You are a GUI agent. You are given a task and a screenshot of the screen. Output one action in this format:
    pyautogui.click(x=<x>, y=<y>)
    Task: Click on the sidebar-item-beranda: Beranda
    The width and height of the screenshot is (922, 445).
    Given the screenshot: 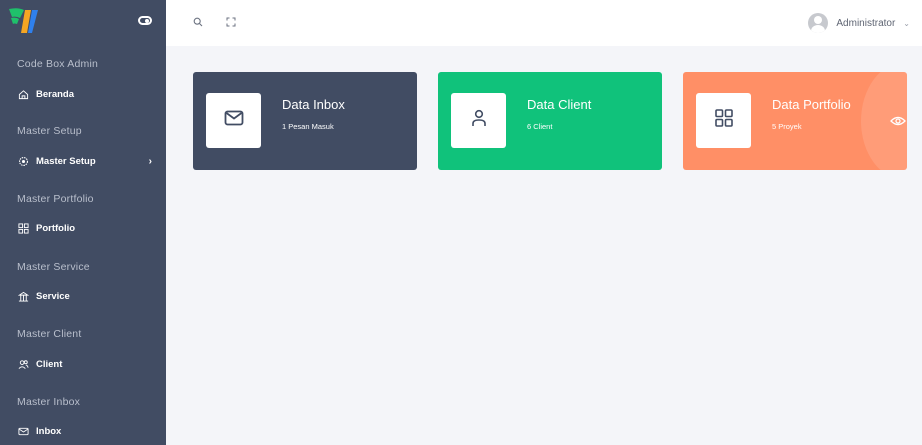 What is the action you would take?
    pyautogui.click(x=83, y=94)
    